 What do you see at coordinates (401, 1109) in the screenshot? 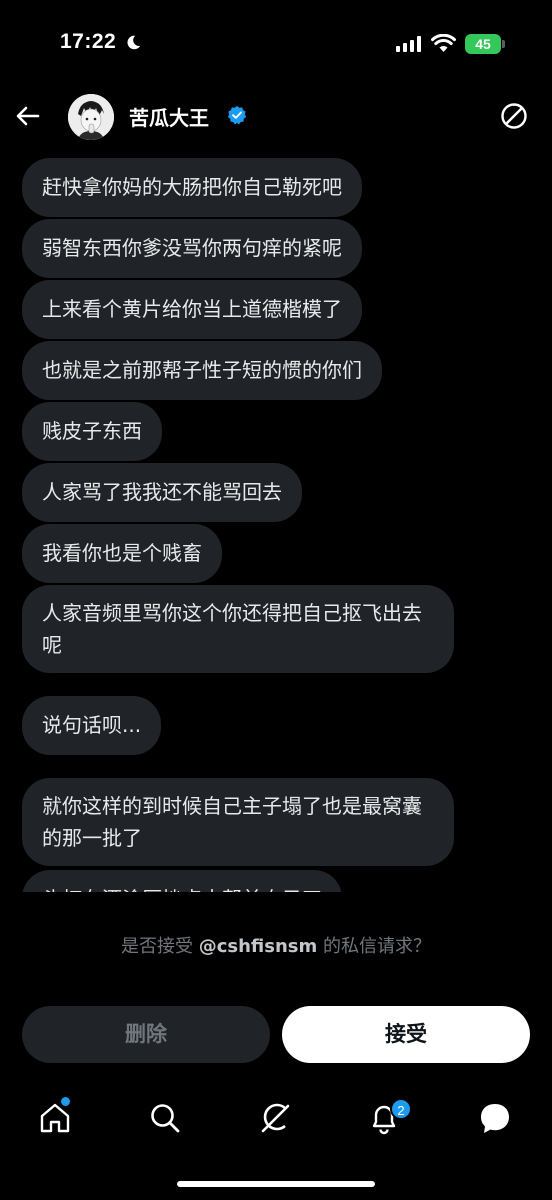
I see `notifications-badge: 2` at bounding box center [401, 1109].